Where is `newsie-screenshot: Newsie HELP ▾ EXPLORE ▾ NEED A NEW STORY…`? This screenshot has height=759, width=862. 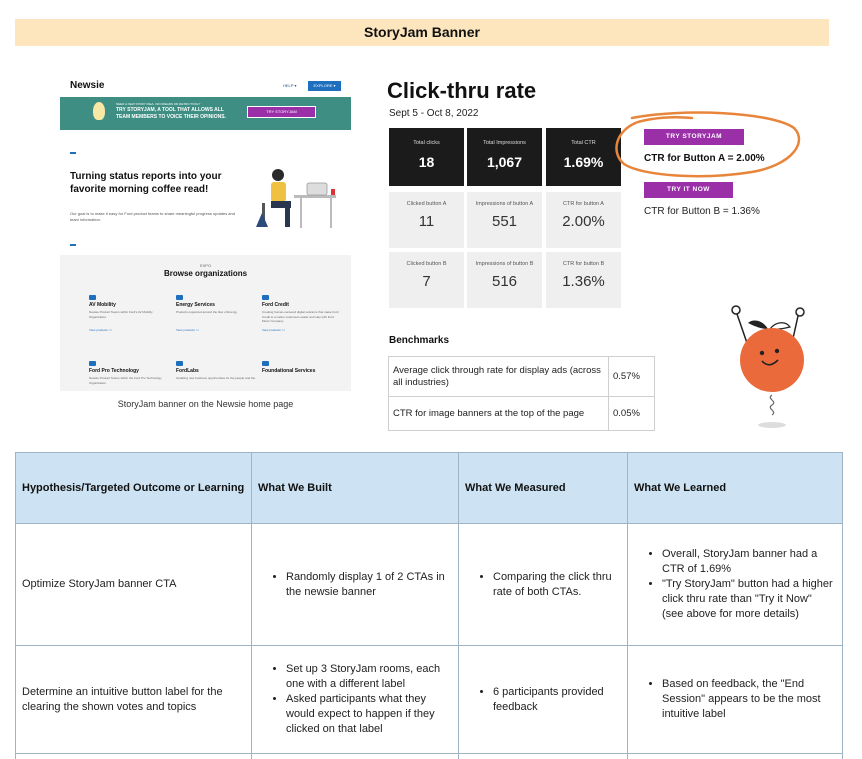
newsie-screenshot: Newsie HELP ▾ EXPLORE ▾ NEED A NEW STORY… is located at coordinates (205, 233).